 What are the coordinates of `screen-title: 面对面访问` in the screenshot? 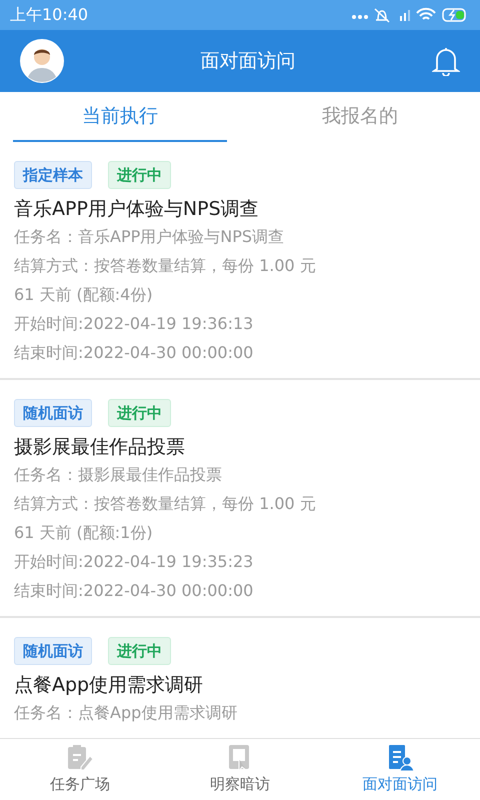 It's located at (248, 61).